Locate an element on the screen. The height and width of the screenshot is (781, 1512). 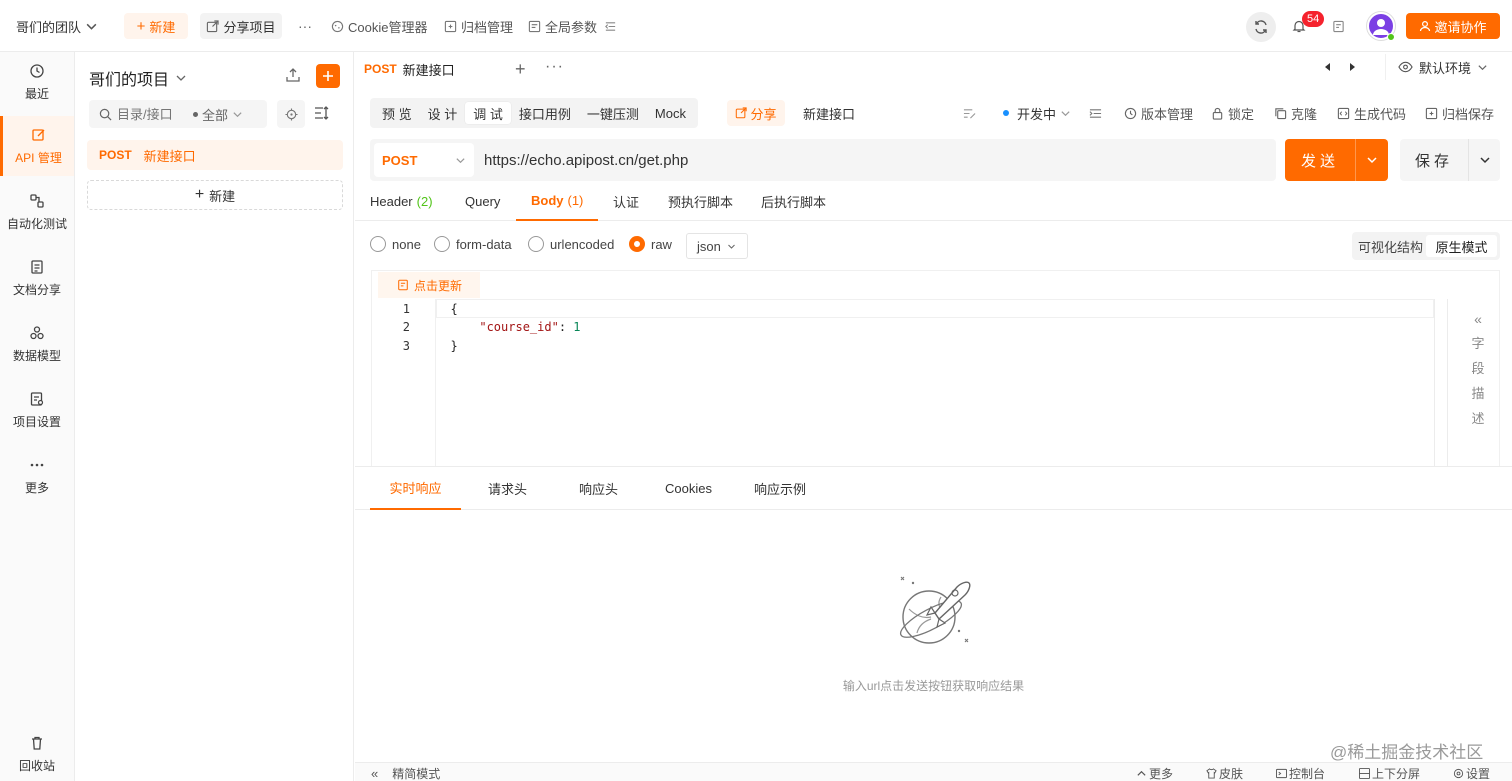
nav-item-settings: 项目设置 is located at coordinates (37, 410).